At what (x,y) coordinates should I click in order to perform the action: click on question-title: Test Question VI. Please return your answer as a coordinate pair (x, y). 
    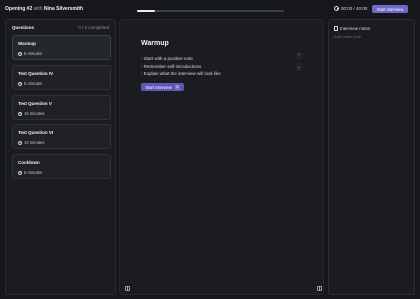
    Looking at the image, I should click on (36, 132).